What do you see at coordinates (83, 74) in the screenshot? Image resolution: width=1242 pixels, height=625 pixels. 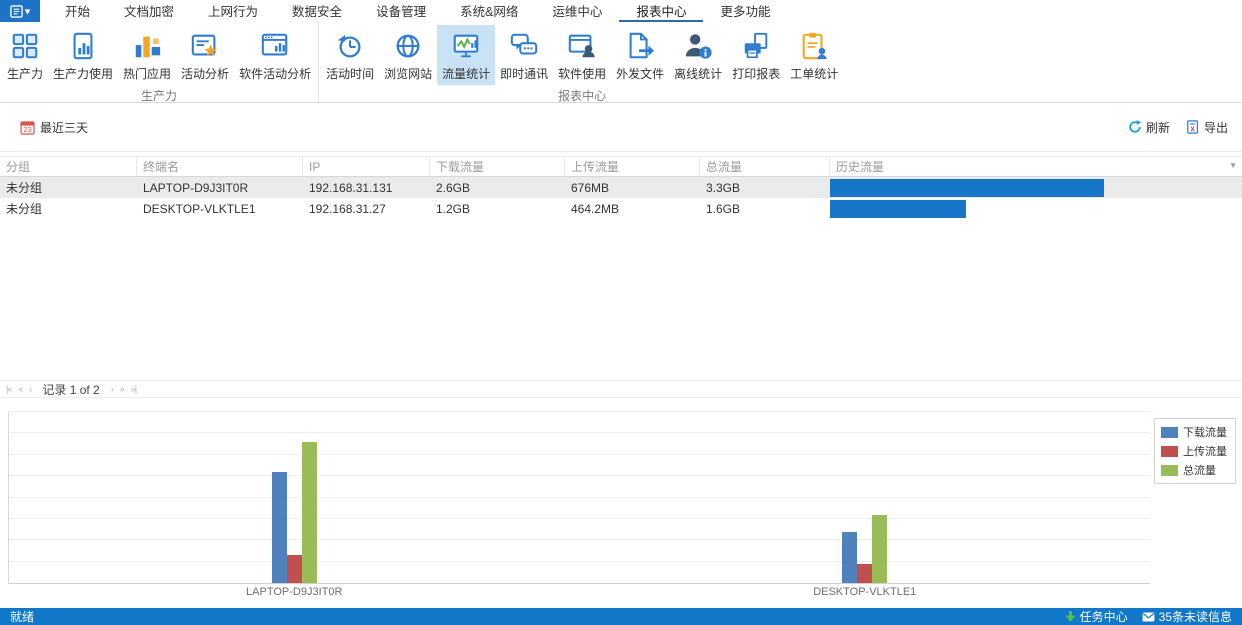 I see `ribbon-item-label: 生产力使用` at bounding box center [83, 74].